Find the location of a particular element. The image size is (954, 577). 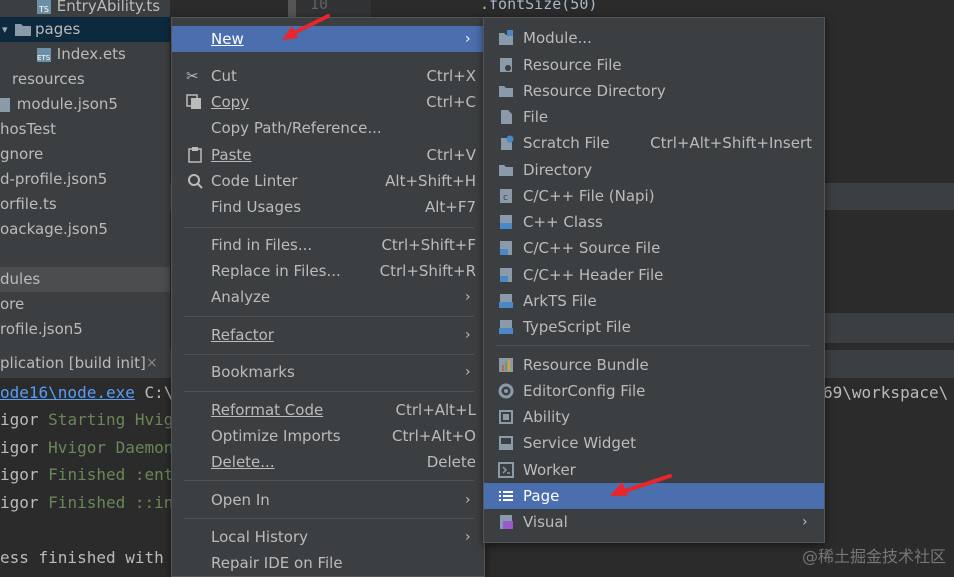

menu-item-reformat-code: Reformat Code Ctrl+Alt+L is located at coordinates (328, 410).